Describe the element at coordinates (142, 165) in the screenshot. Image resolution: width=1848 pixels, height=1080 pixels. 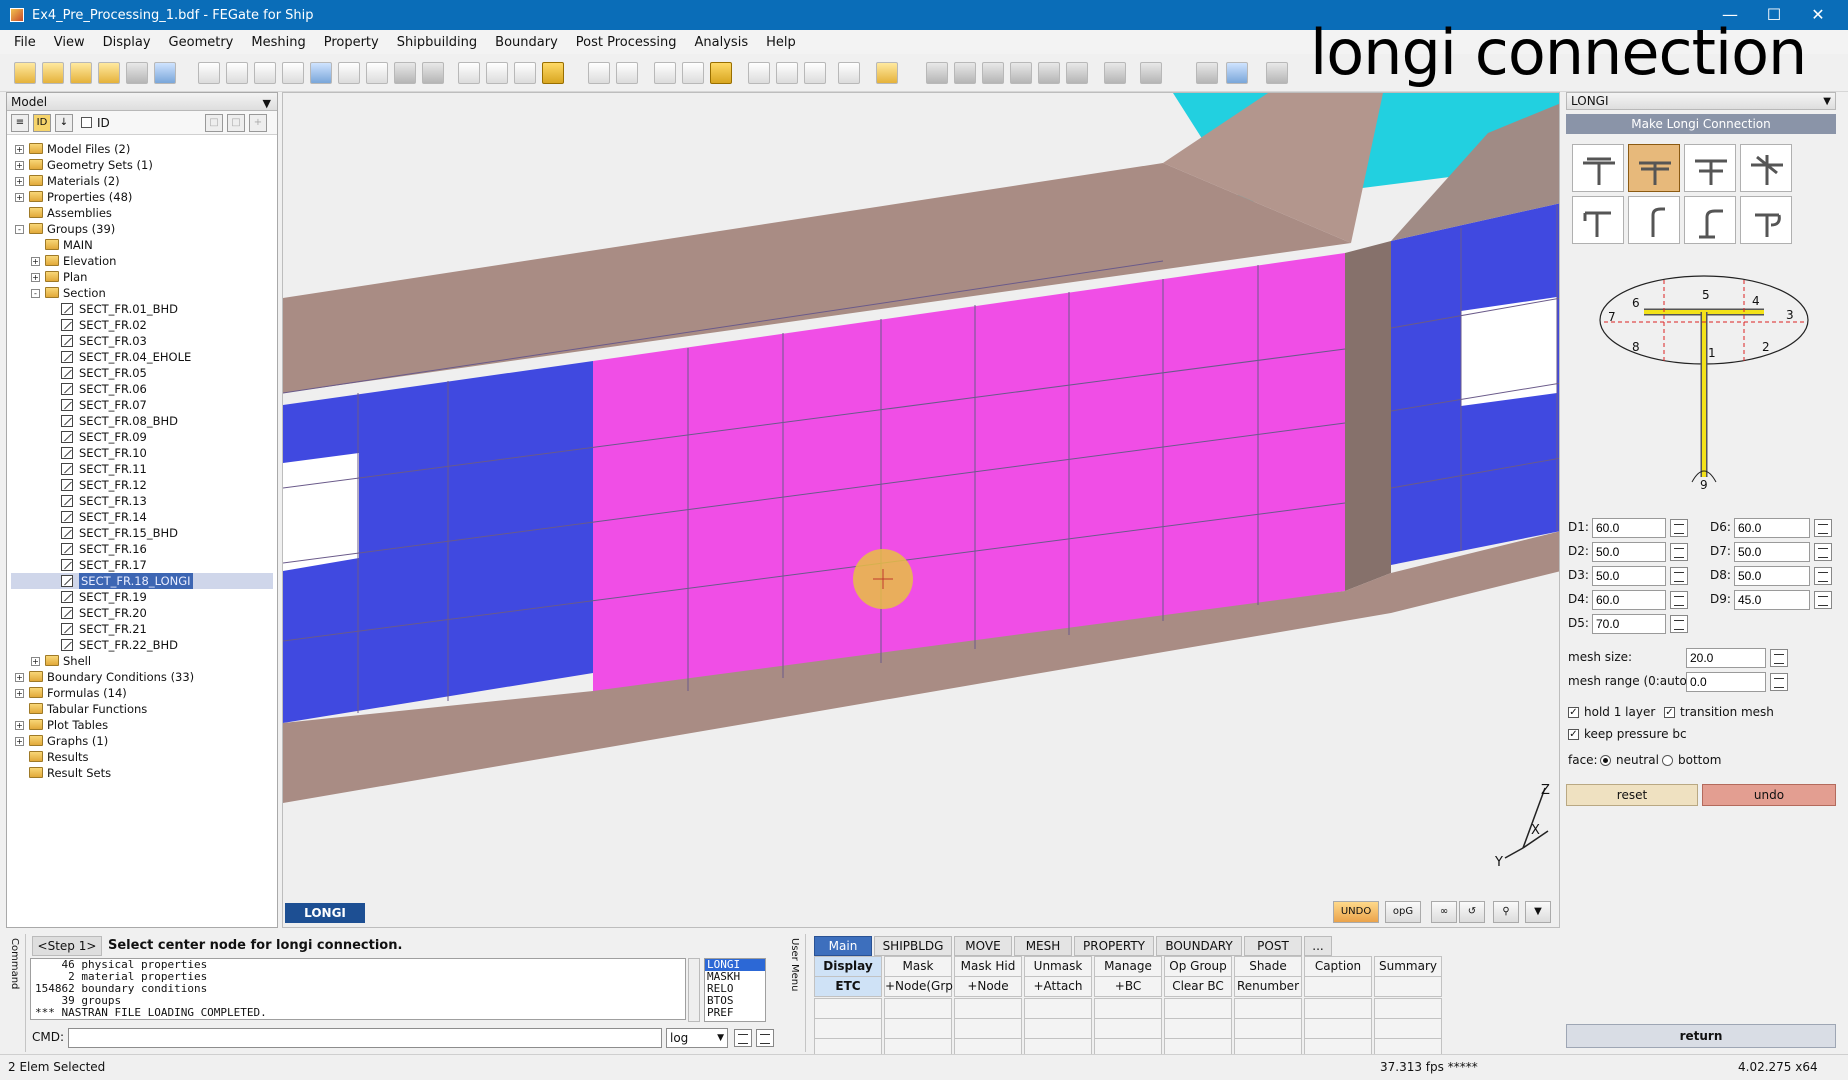
I see `tree-node: + Geometry Sets (1)` at that location.